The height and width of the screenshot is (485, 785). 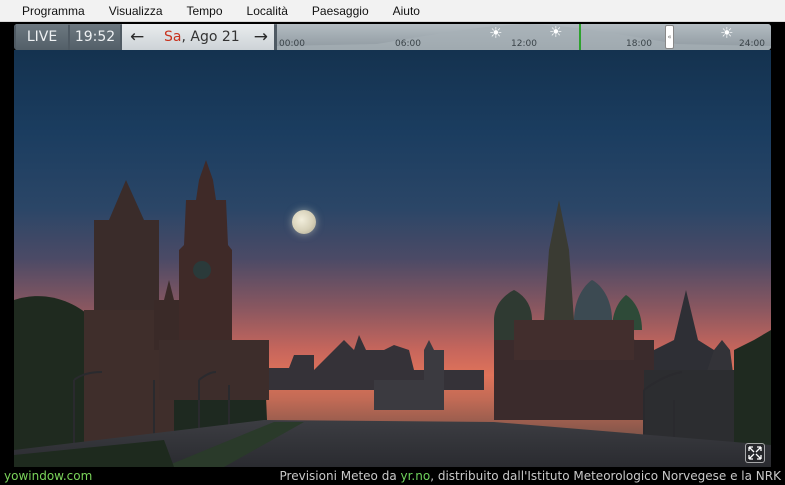 What do you see at coordinates (408, 44) in the screenshot?
I see `tick-0600: 06:00` at bounding box center [408, 44].